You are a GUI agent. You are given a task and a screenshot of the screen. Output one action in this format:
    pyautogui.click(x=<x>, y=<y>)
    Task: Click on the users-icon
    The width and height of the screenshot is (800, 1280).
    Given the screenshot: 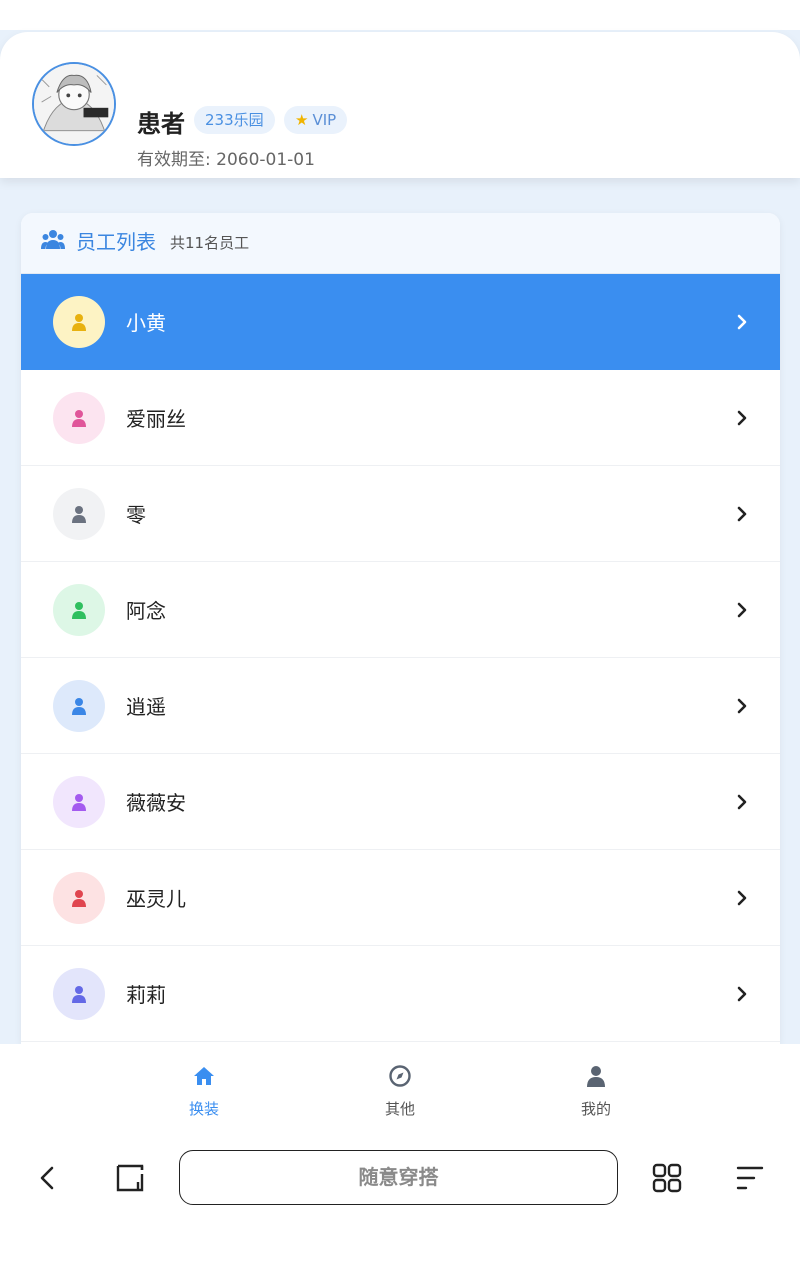 What is the action you would take?
    pyautogui.click(x=53, y=239)
    